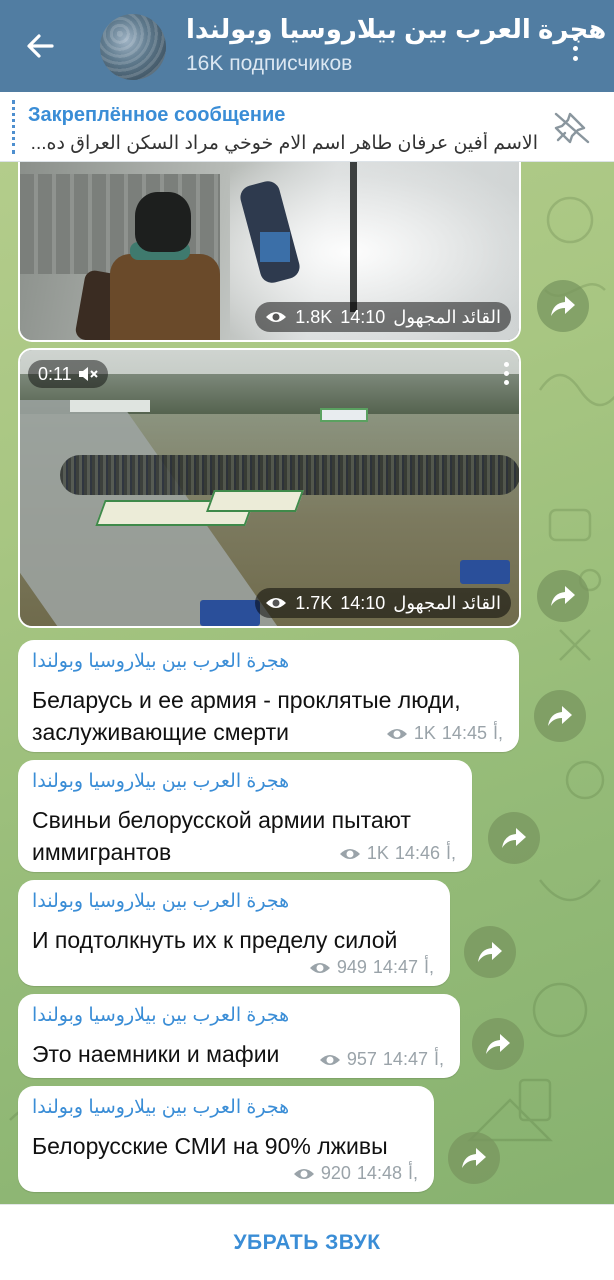  Describe the element at coordinates (156, 1054) in the screenshot. I see `message-text: Это наемники и мафии` at that location.